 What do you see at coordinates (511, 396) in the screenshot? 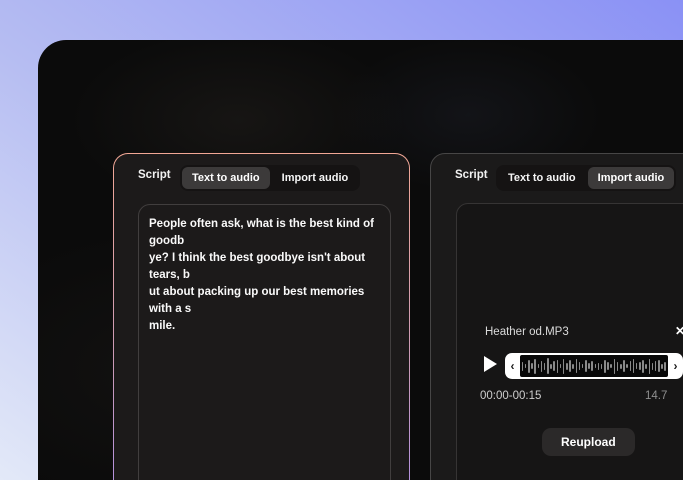
I see `selection-time-range: 00:00-00:15` at bounding box center [511, 396].